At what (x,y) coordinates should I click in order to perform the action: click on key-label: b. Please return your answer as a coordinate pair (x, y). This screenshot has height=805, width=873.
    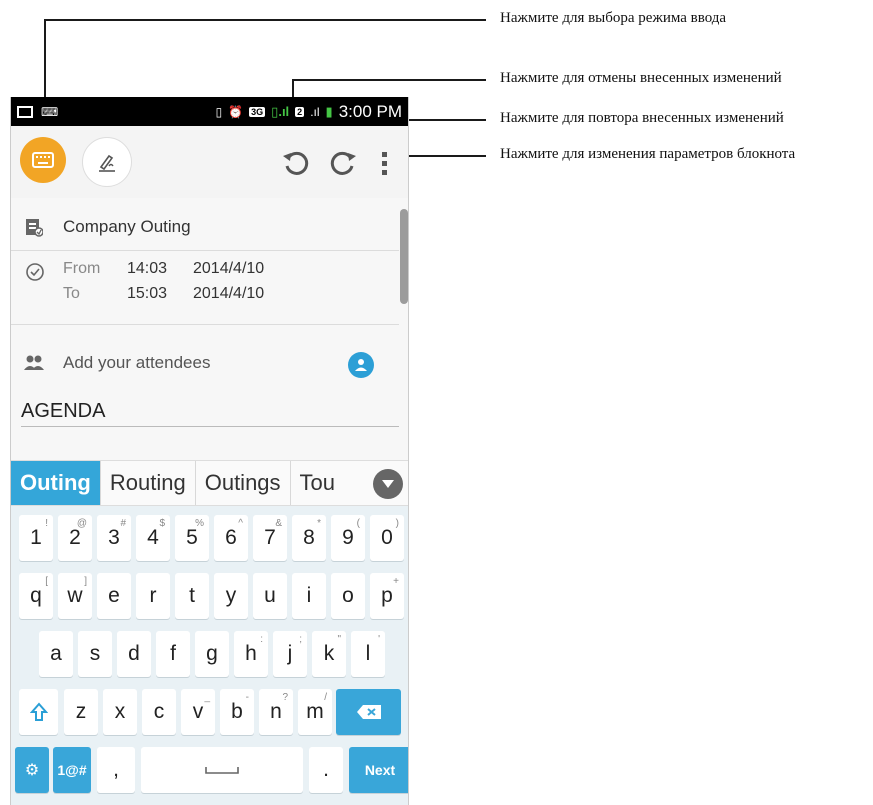
    Looking at the image, I should click on (237, 711).